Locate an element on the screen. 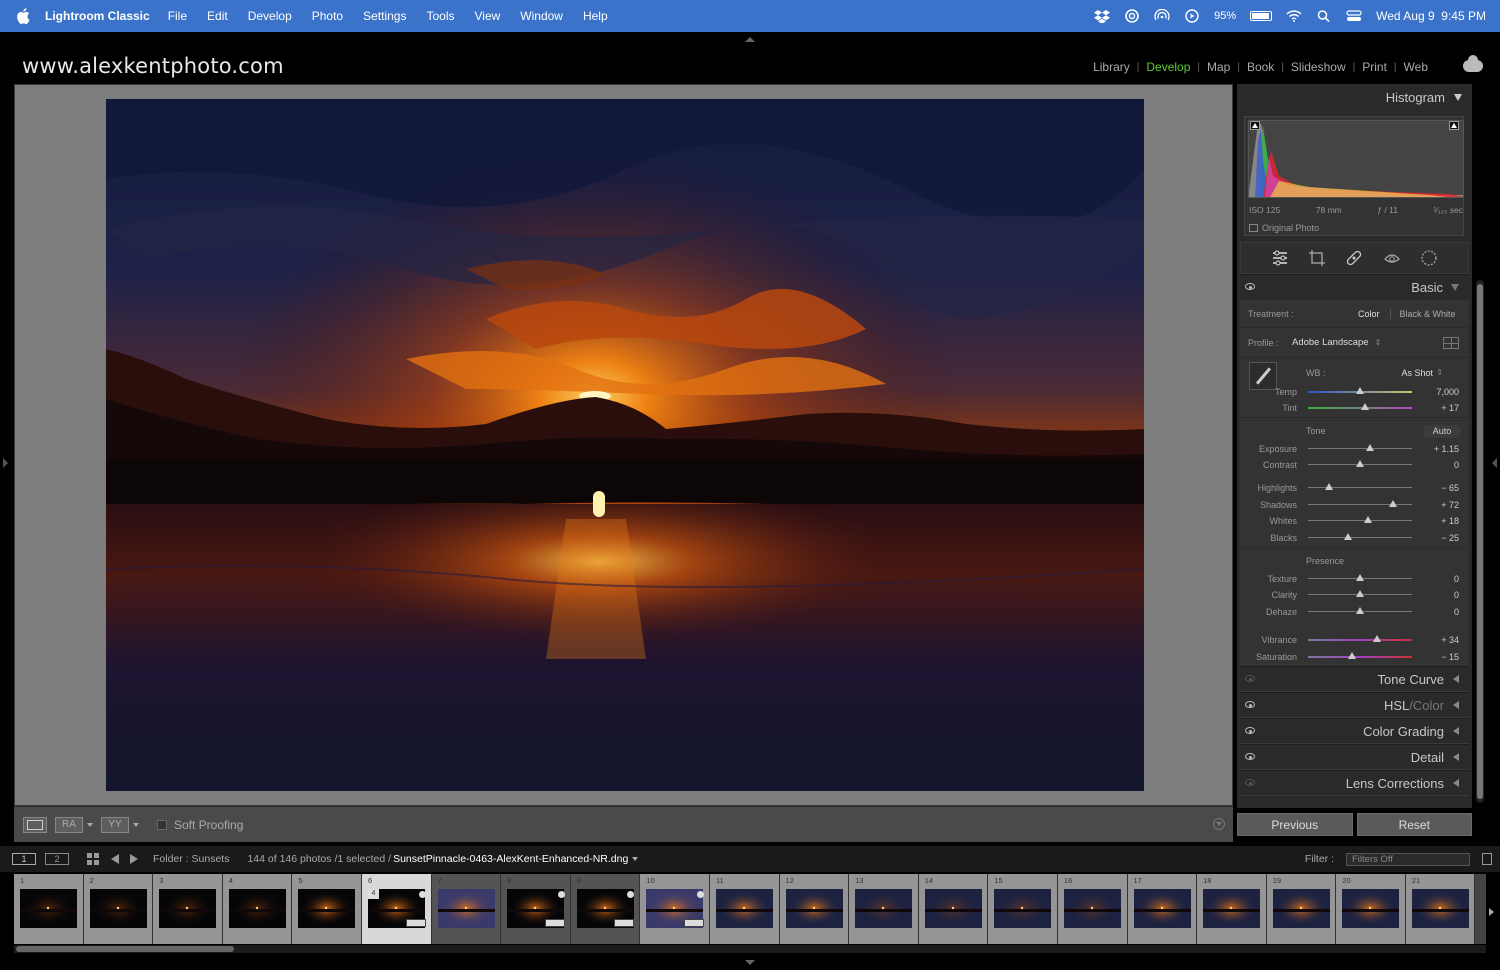 This screenshot has width=1500, height=970. menu-view: View is located at coordinates (487, 16).